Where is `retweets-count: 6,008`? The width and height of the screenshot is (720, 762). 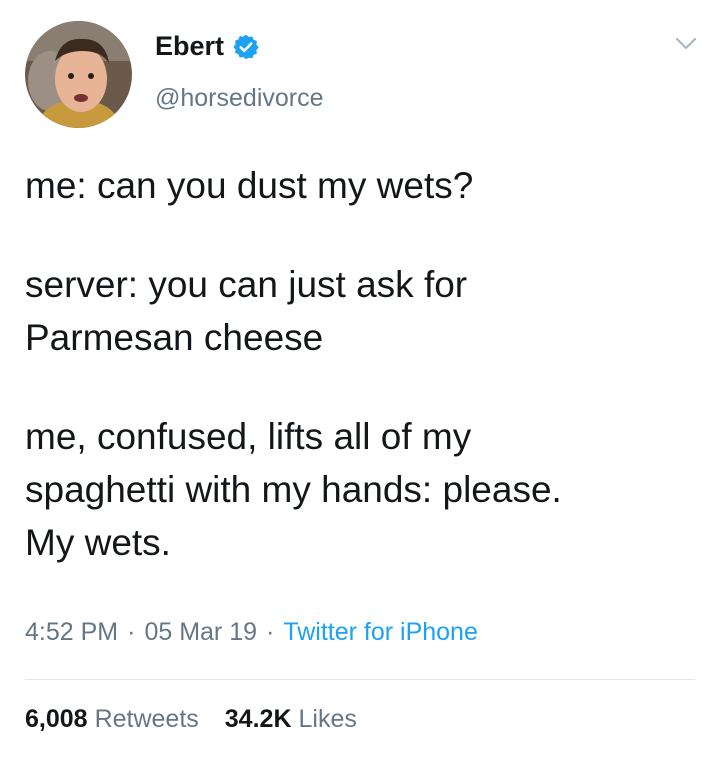 retweets-count: 6,008 is located at coordinates (56, 719).